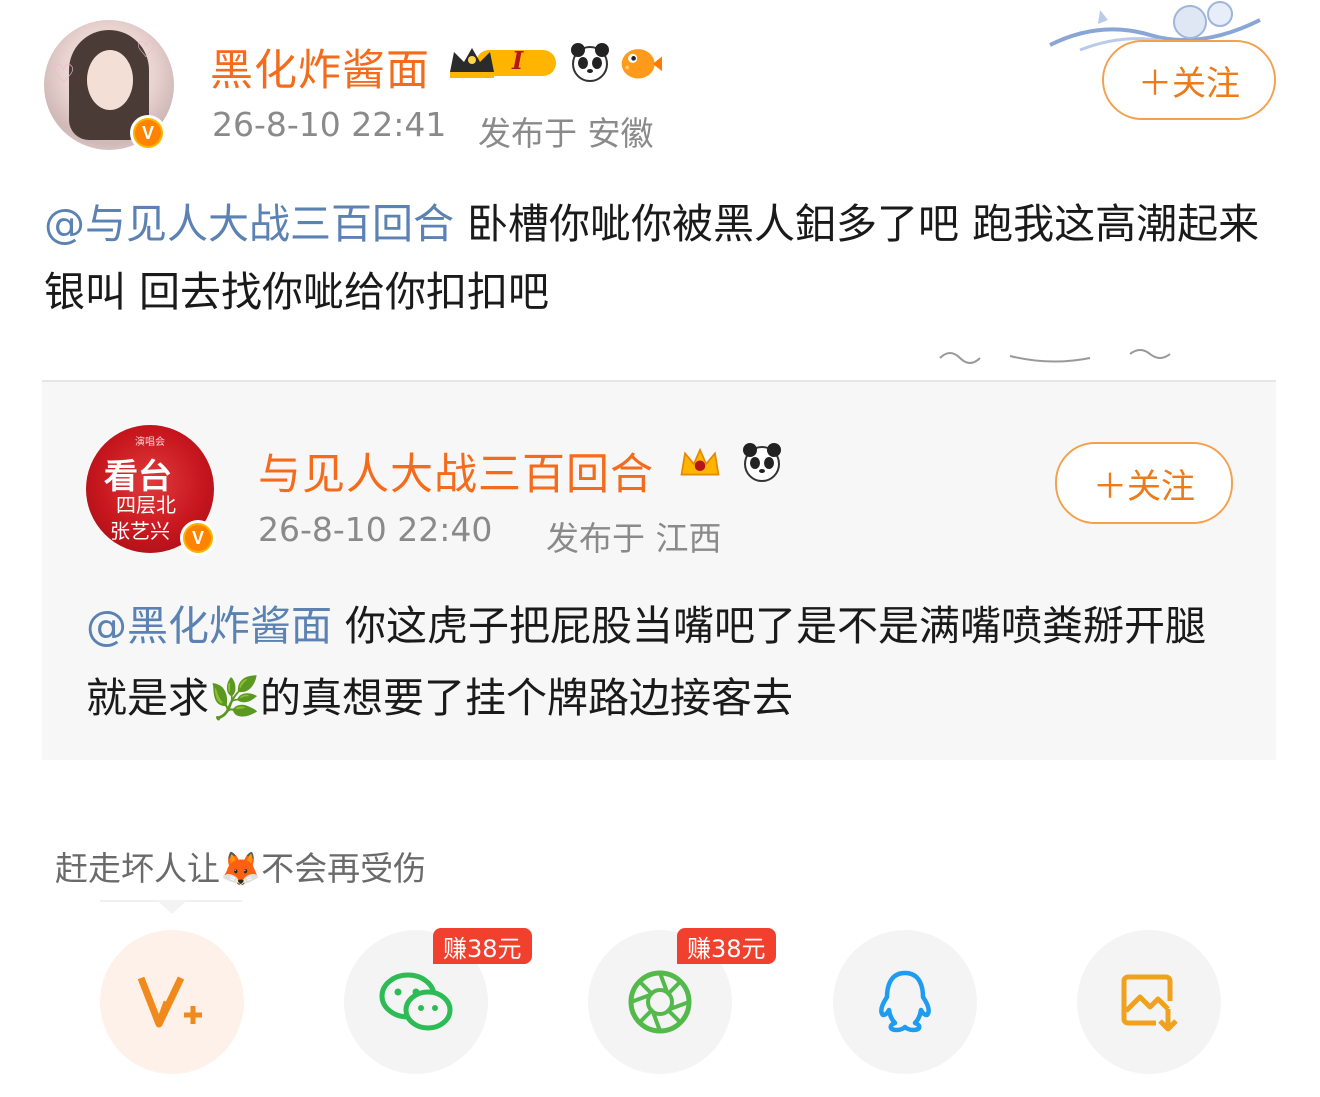 This screenshot has height=1097, width=1320. I want to click on wechat-icon, so click(416, 1001).